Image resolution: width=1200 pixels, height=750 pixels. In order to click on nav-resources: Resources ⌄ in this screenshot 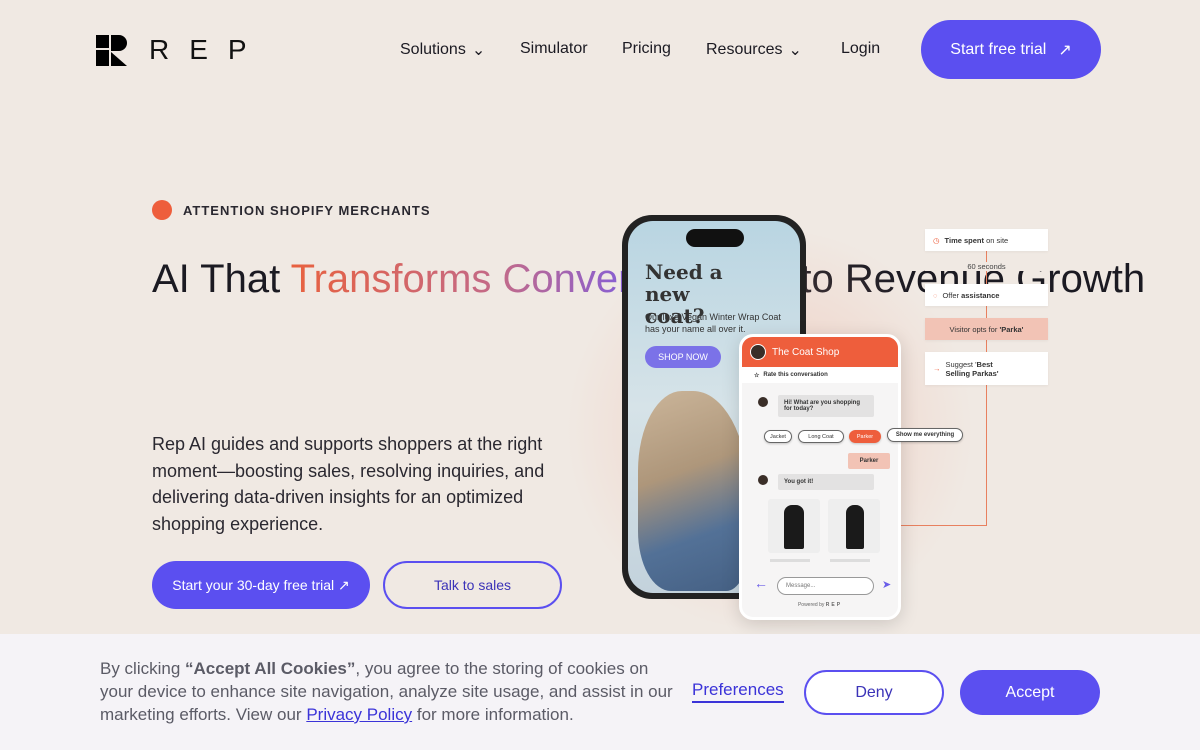, I will do `click(754, 50)`.